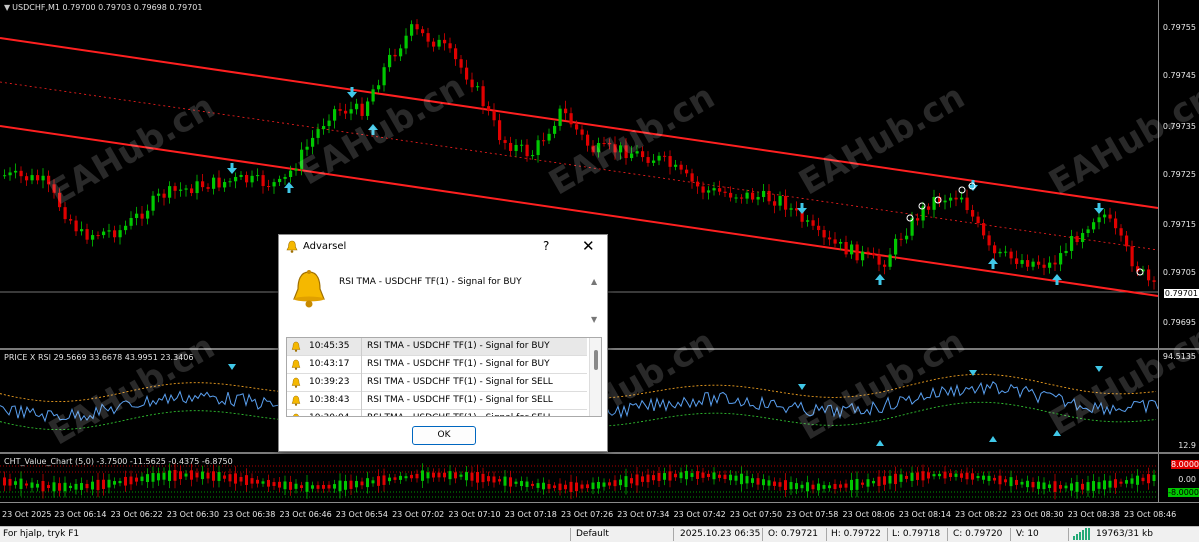  What do you see at coordinates (80, 514) in the screenshot?
I see `time-label: 23 Oct 06:14` at bounding box center [80, 514].